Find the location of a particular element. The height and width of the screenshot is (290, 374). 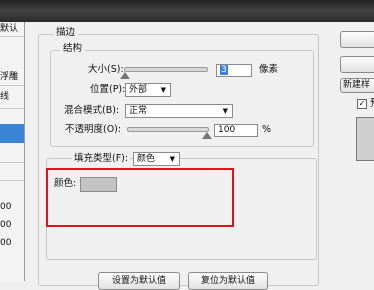

size-slider-thumb is located at coordinates (125, 75).